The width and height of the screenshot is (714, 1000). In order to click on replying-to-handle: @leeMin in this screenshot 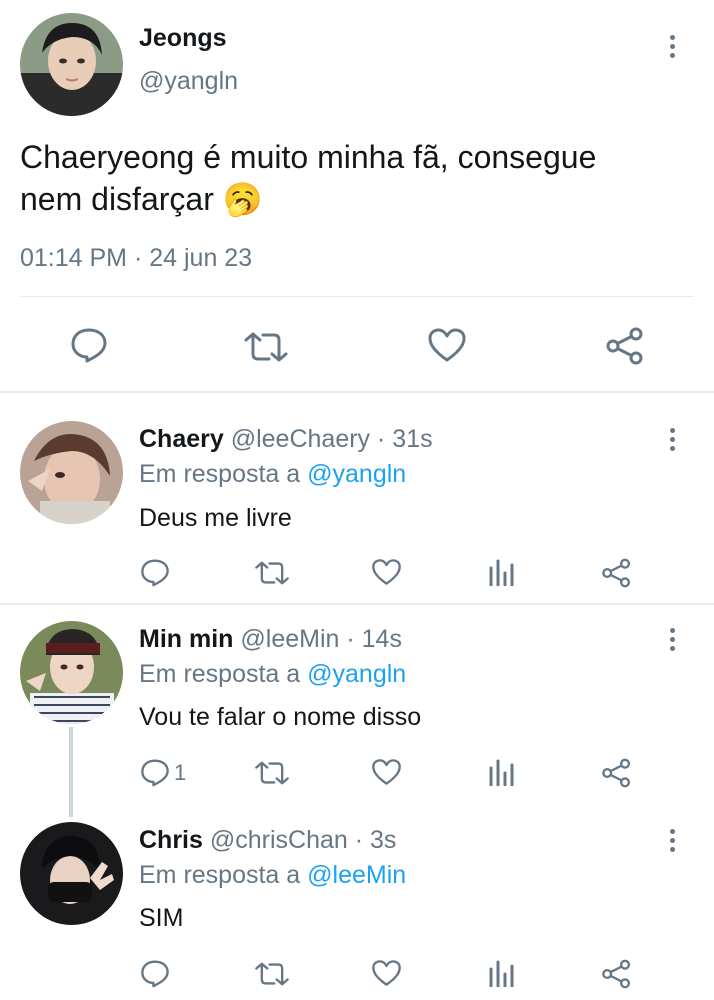, I will do `click(356, 875)`.